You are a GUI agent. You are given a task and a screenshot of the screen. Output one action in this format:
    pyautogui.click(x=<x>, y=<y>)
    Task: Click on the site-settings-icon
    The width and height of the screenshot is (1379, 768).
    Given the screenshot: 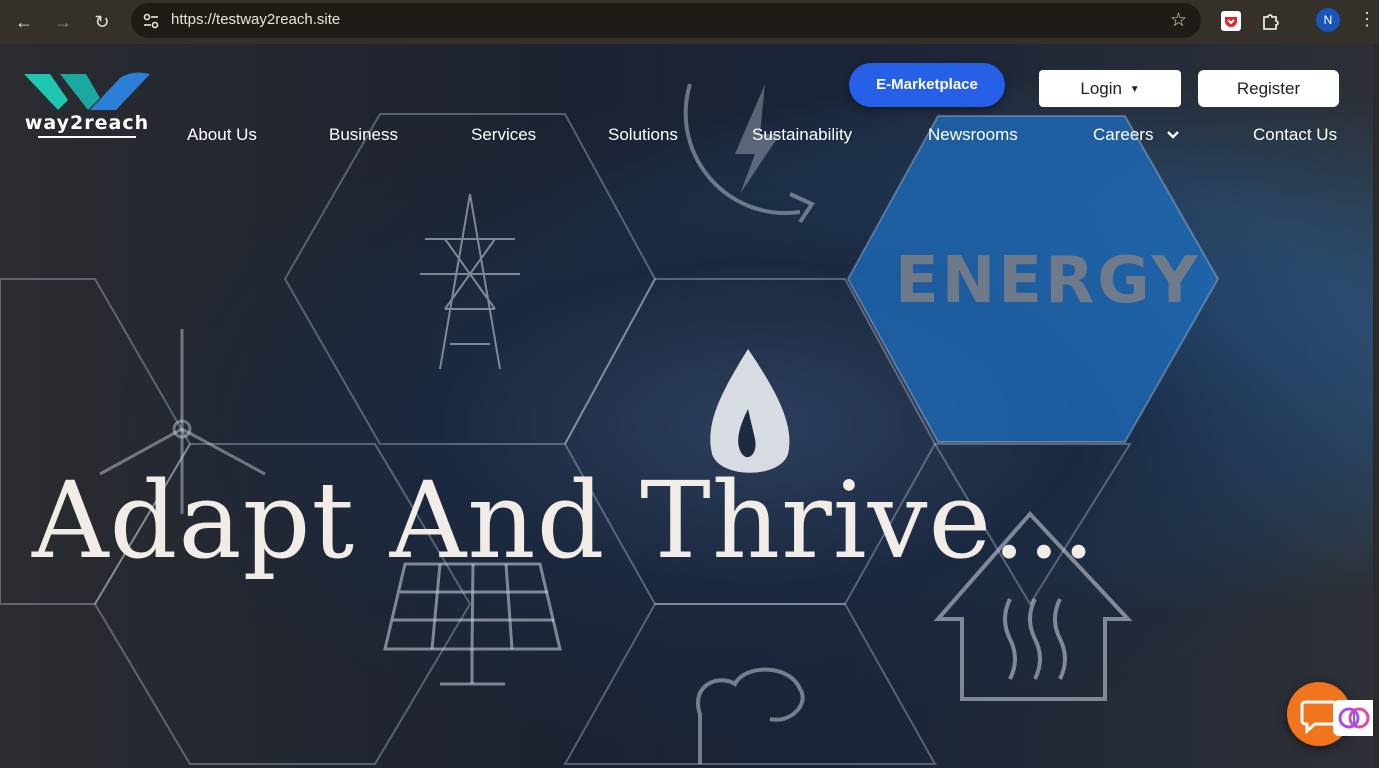 What is the action you would take?
    pyautogui.click(x=151, y=21)
    